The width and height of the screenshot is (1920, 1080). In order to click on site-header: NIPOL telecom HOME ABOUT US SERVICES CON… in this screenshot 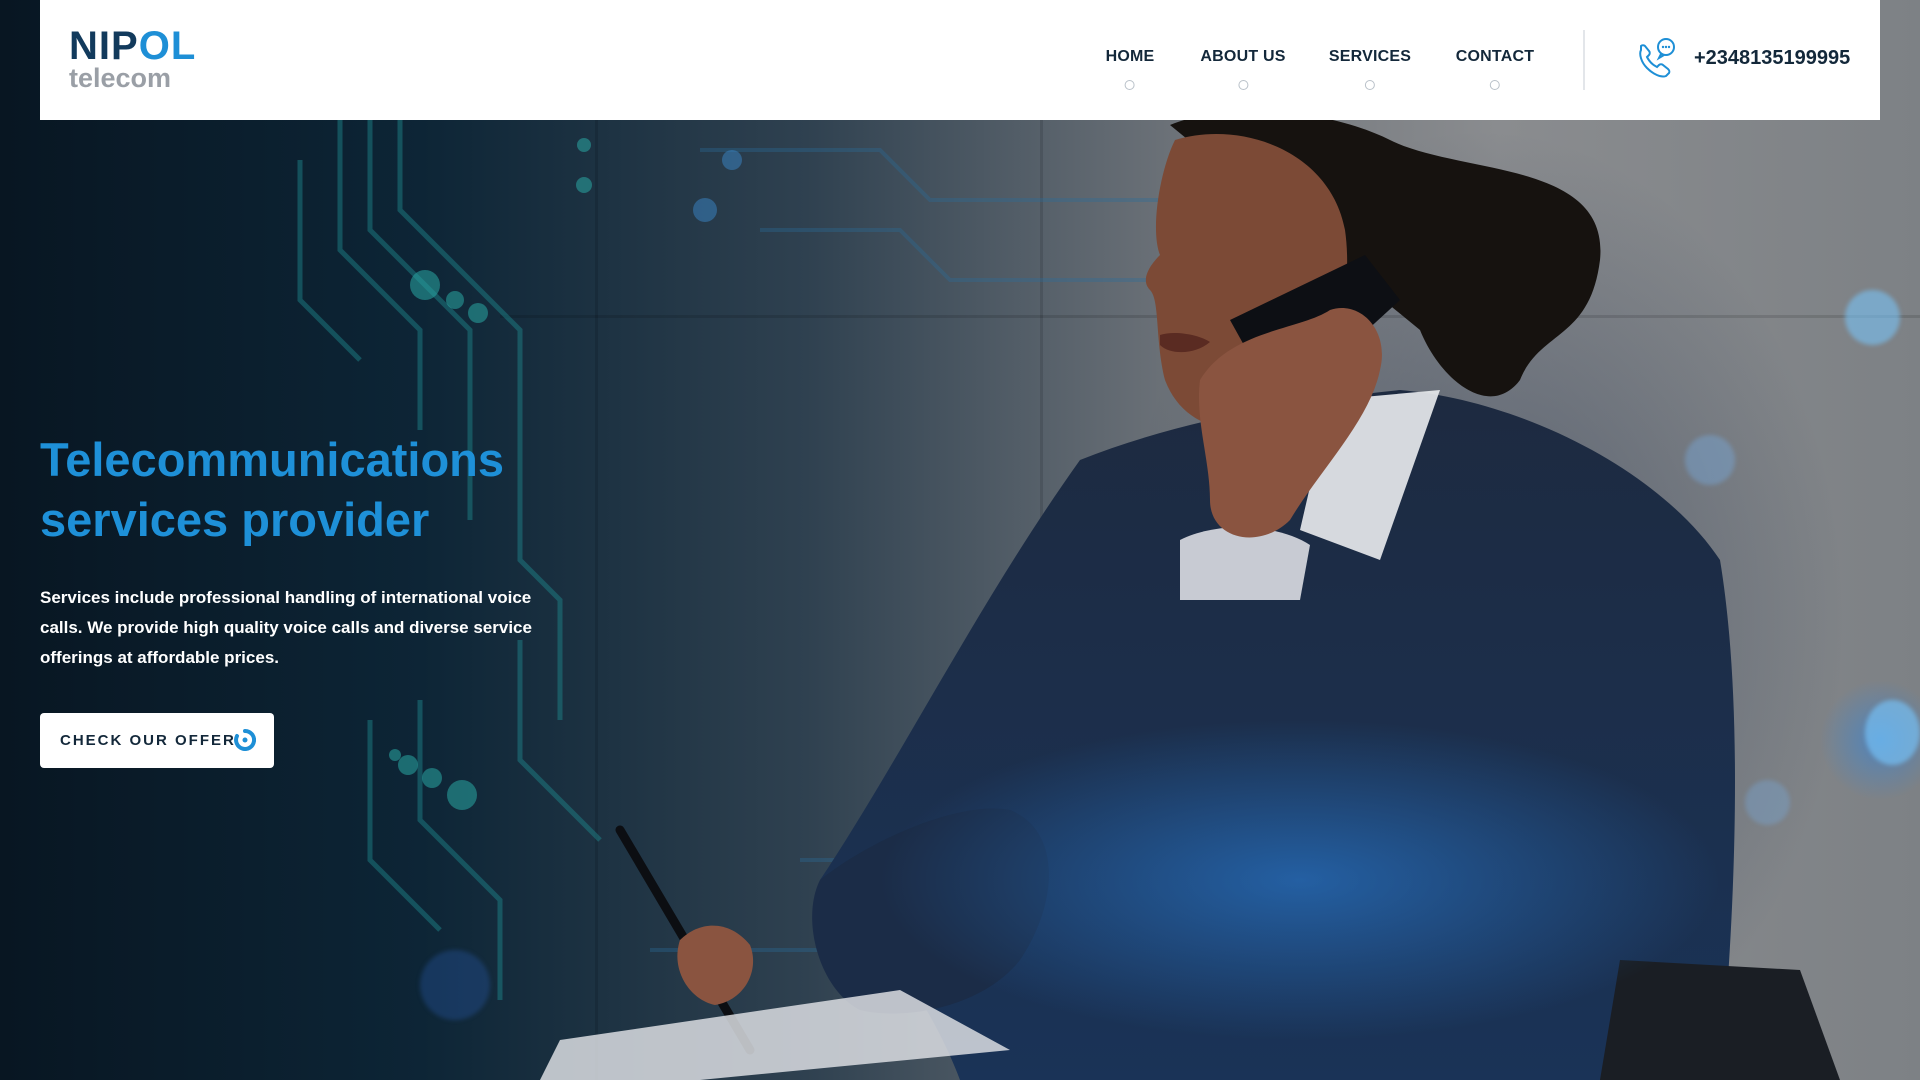, I will do `click(960, 60)`.